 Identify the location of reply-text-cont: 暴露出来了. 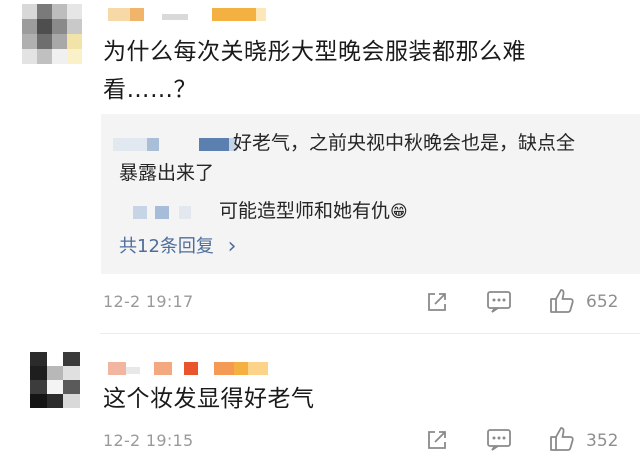
(167, 173).